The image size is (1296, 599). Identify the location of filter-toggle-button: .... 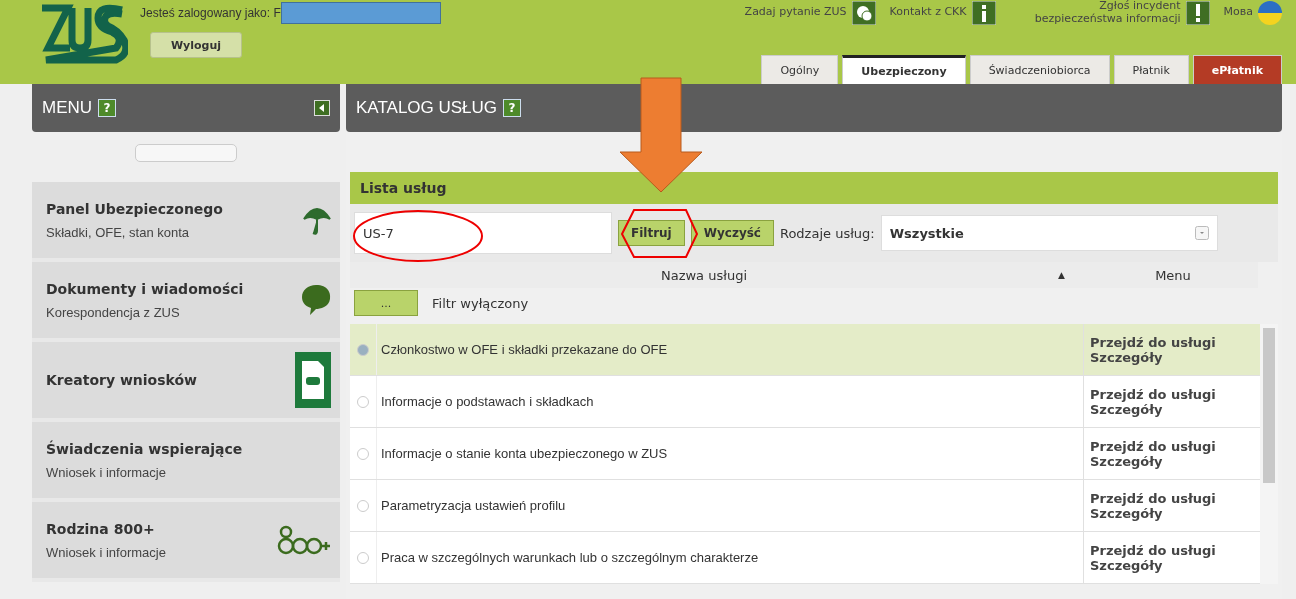
(386, 303).